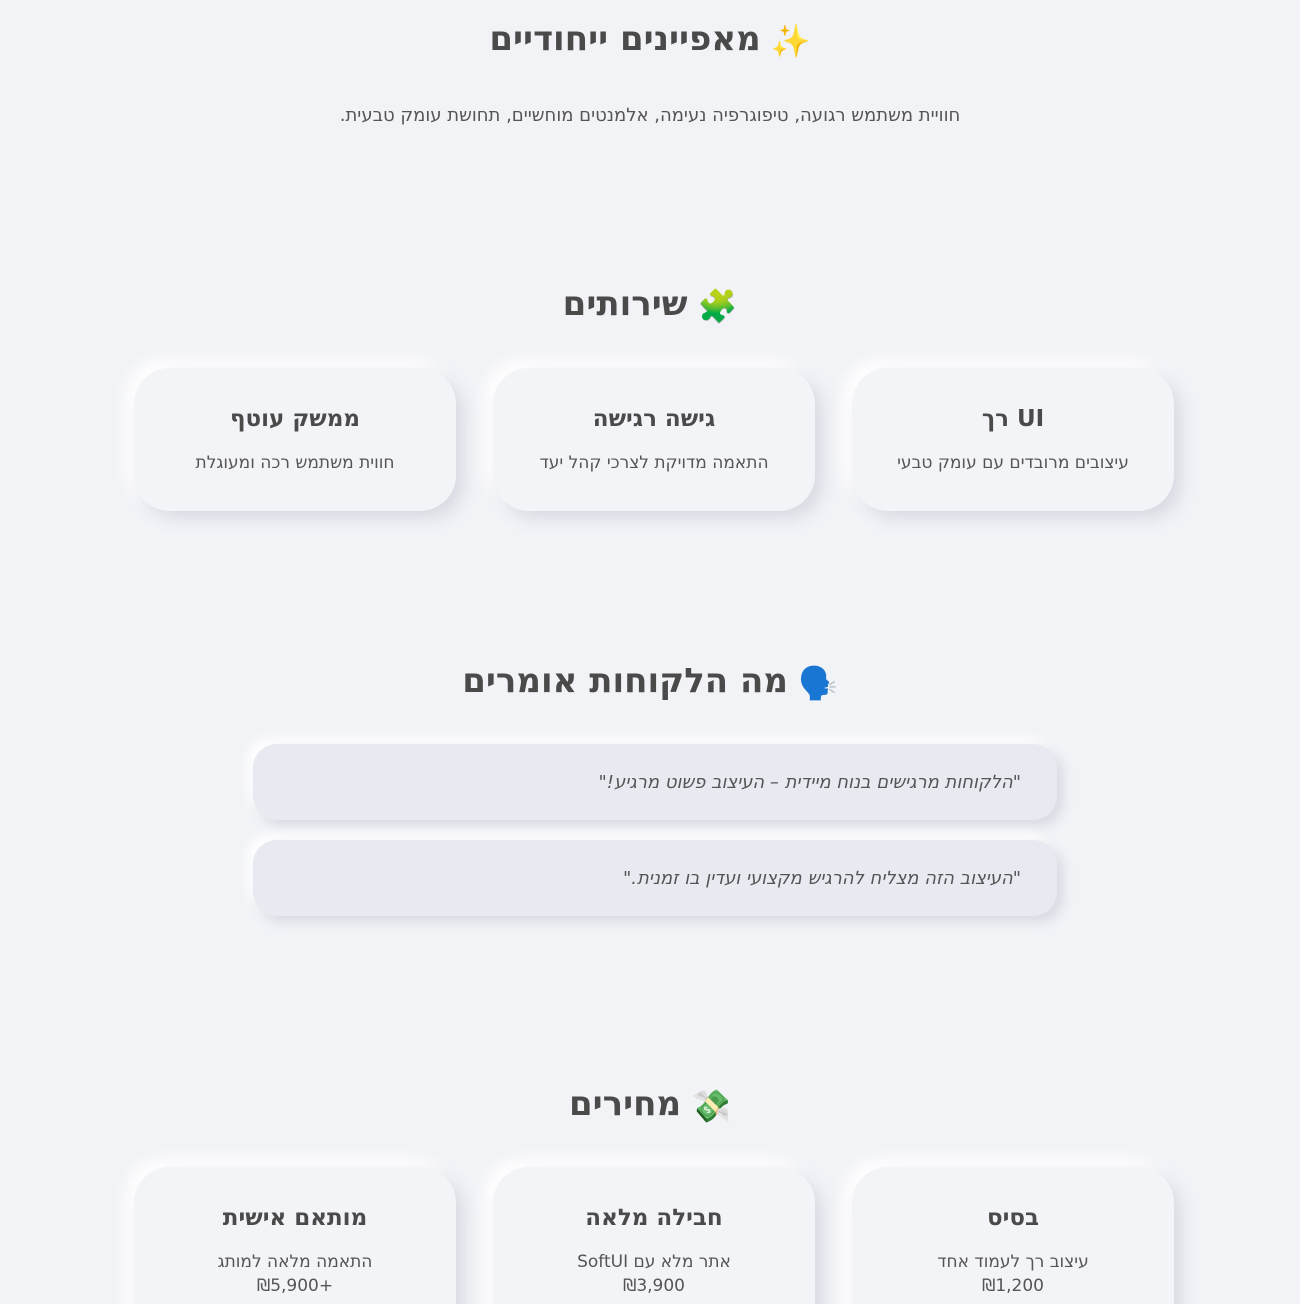 Image resolution: width=1300 pixels, height=1304 pixels. Describe the element at coordinates (1013, 439) in the screenshot. I see `service-card: UI רך עיצובים מרובדים עם עומק טבעי` at that location.